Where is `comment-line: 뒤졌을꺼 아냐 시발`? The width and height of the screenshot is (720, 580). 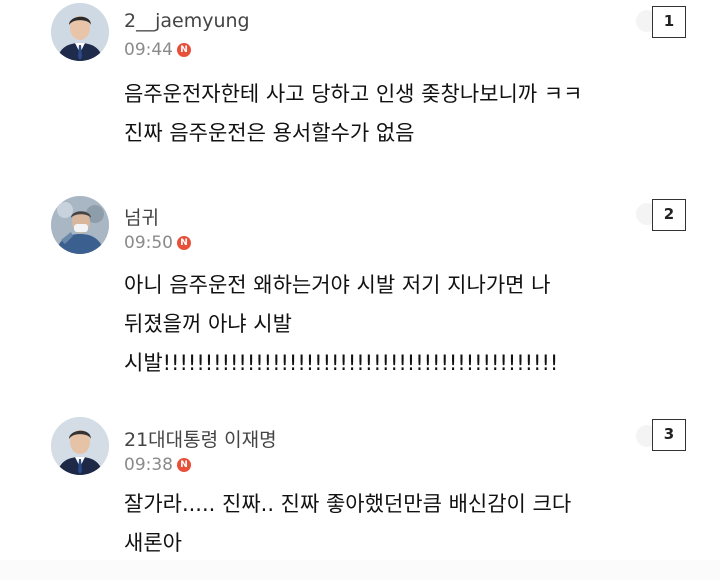
comment-line: 뒤졌을꺼 아냐 시발 is located at coordinates (208, 324).